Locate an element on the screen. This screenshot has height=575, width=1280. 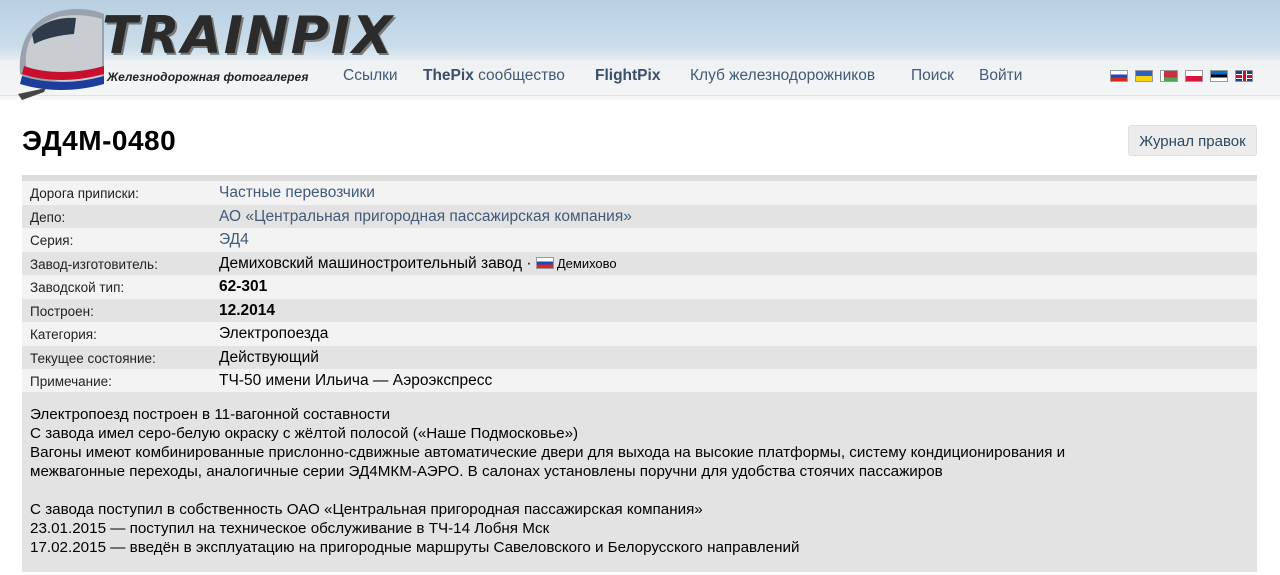
info-row-series: Серия: ЭД4 is located at coordinates (639, 240).